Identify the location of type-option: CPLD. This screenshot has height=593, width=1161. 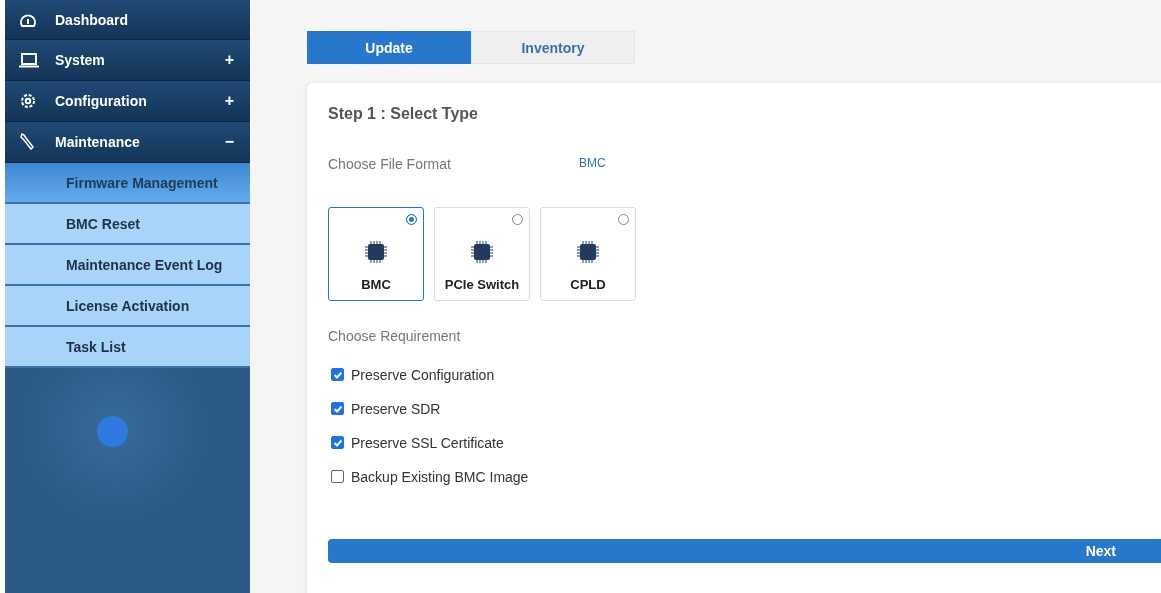
(588, 254).